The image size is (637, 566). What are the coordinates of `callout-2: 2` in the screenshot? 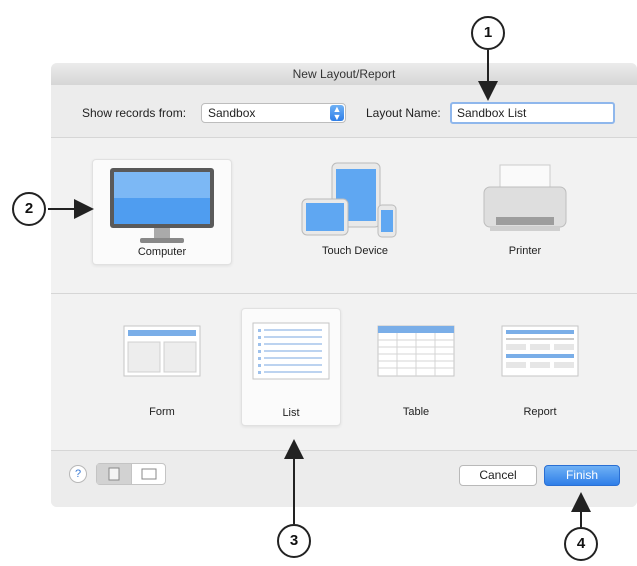 It's located at (29, 209).